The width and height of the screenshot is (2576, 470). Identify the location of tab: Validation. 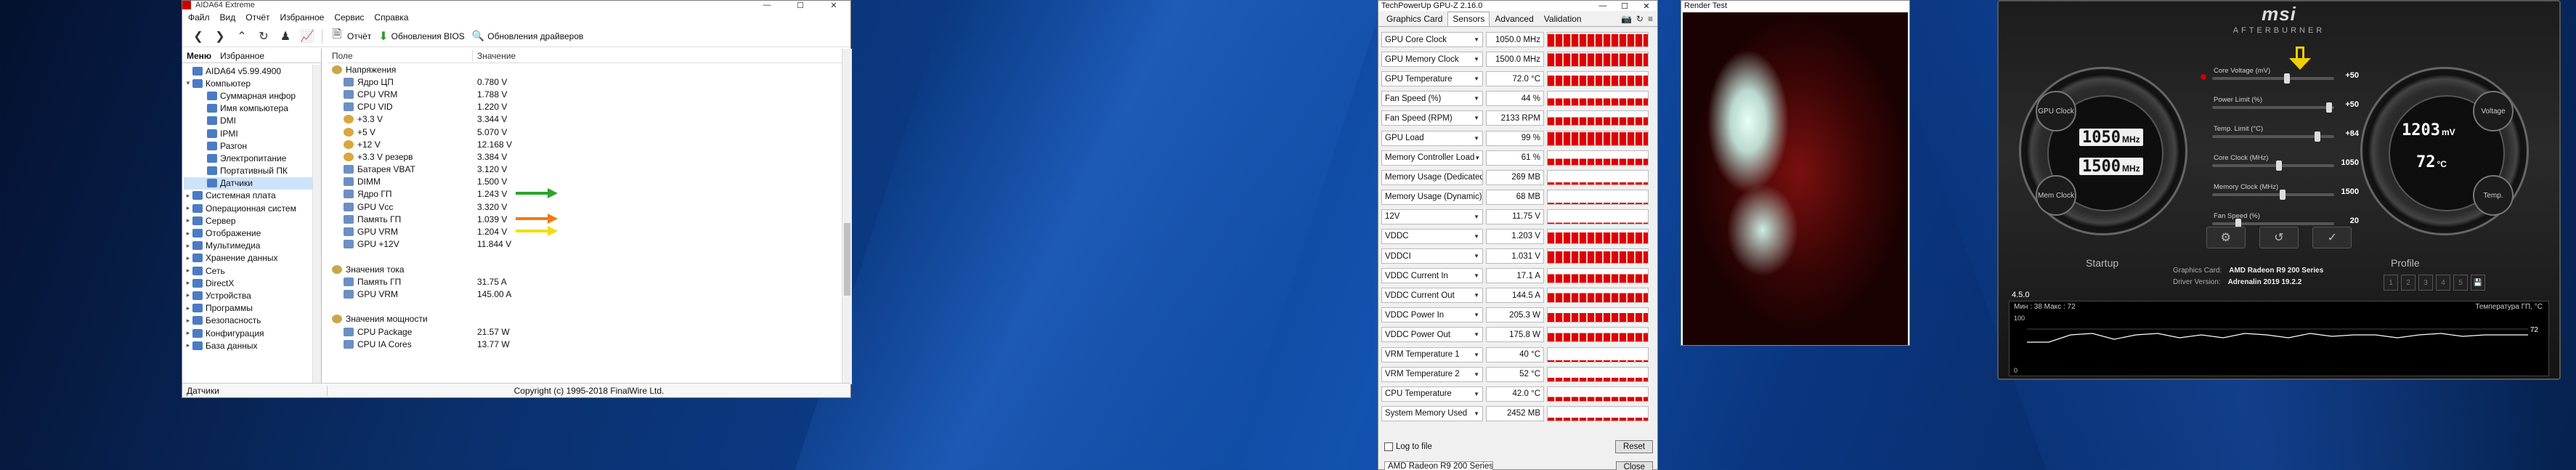
(1563, 19).